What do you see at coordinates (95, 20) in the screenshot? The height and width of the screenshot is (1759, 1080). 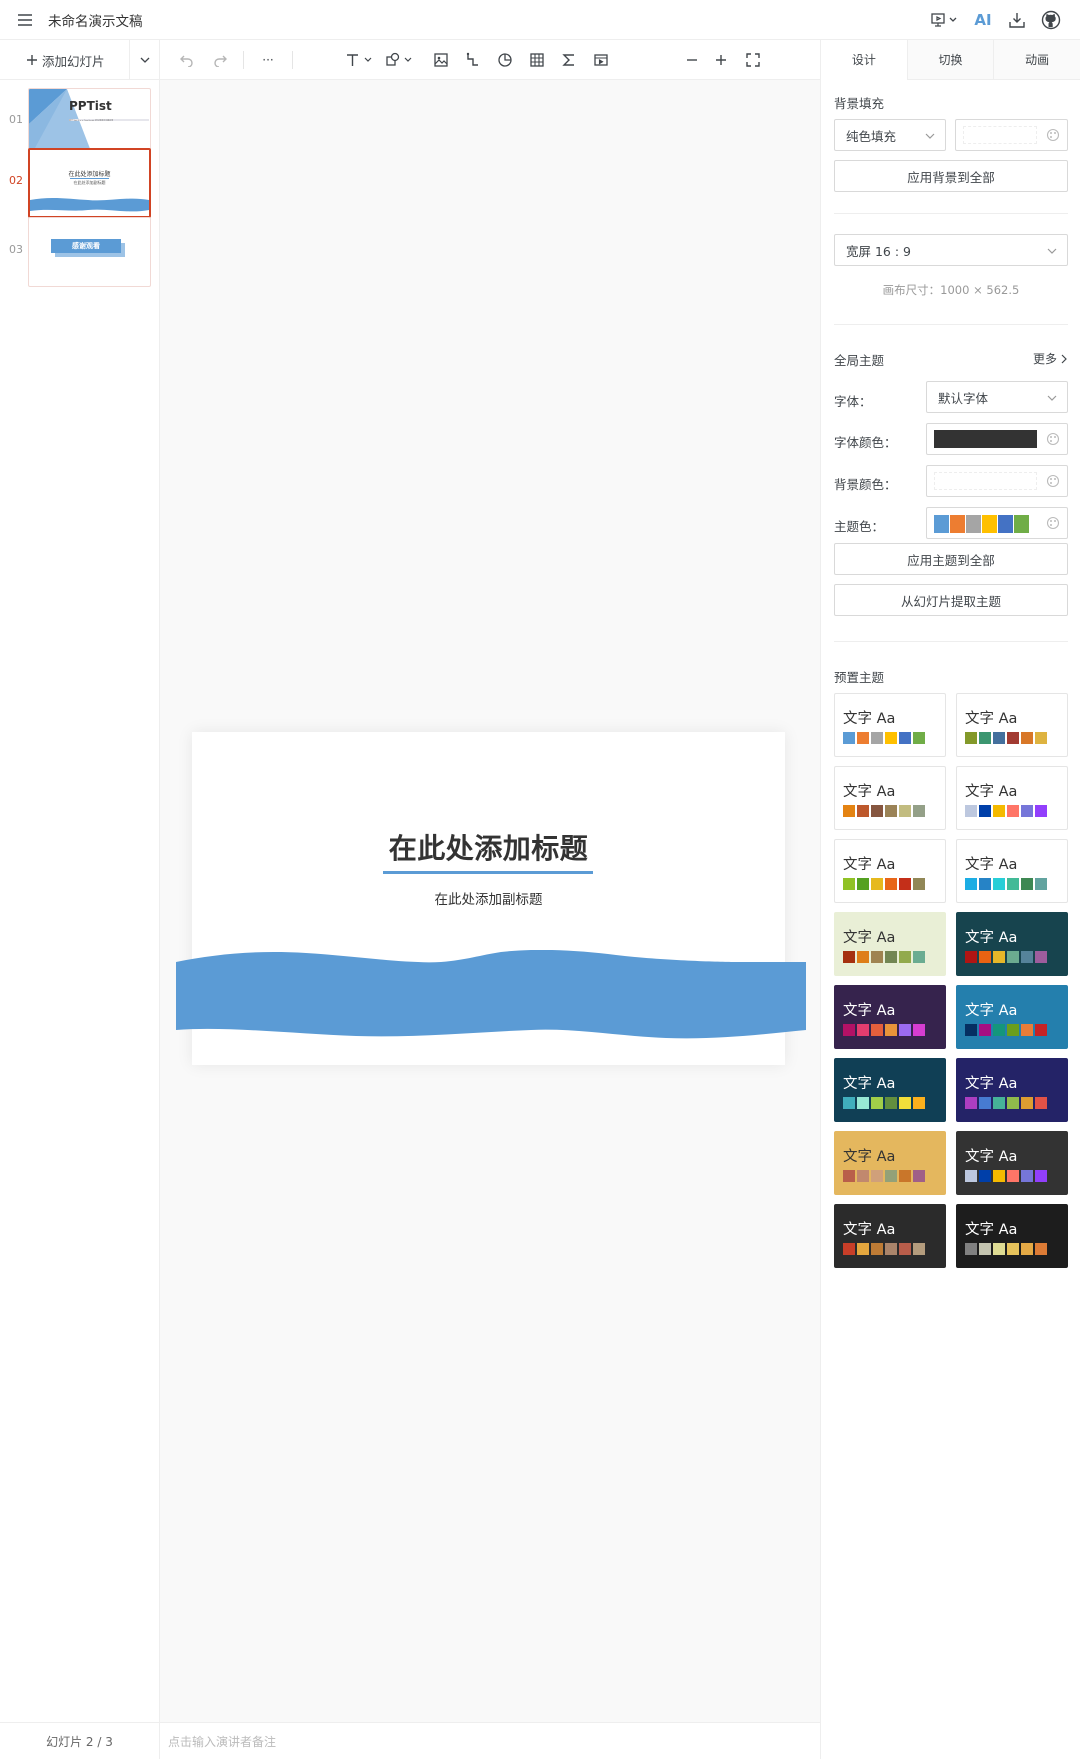 I see `document-title: 未命名演示文稿` at bounding box center [95, 20].